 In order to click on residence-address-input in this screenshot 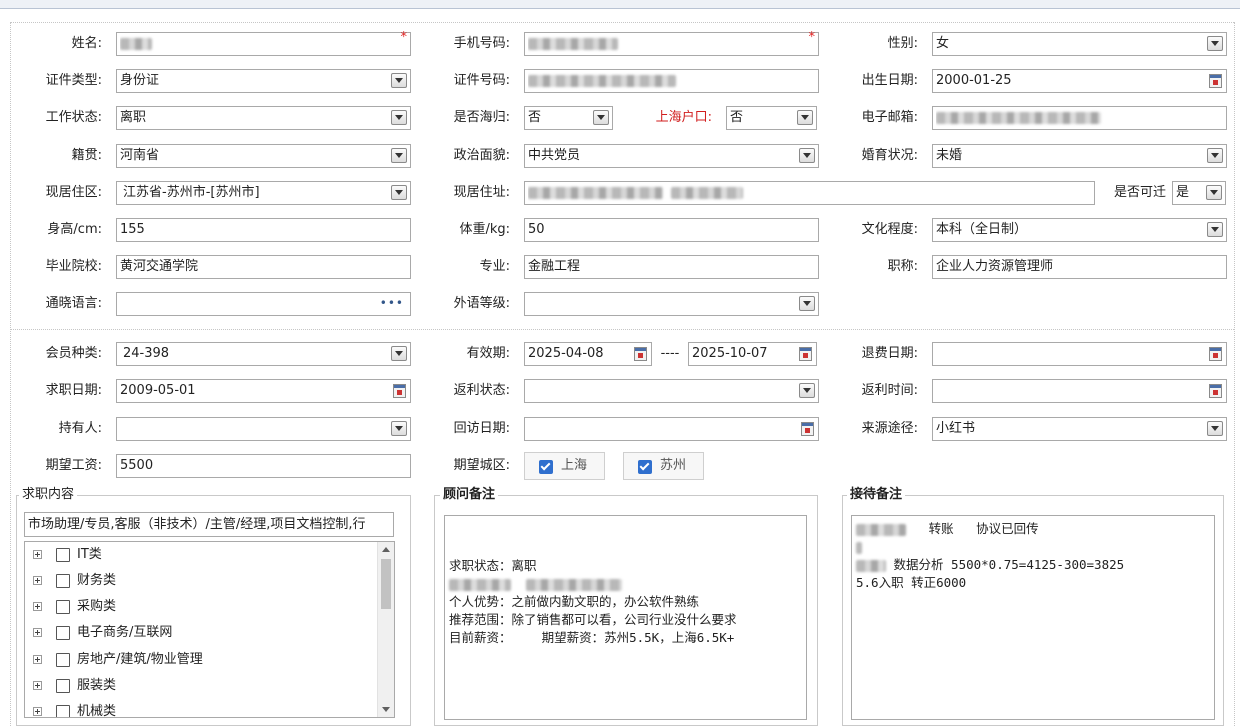, I will do `click(809, 193)`.